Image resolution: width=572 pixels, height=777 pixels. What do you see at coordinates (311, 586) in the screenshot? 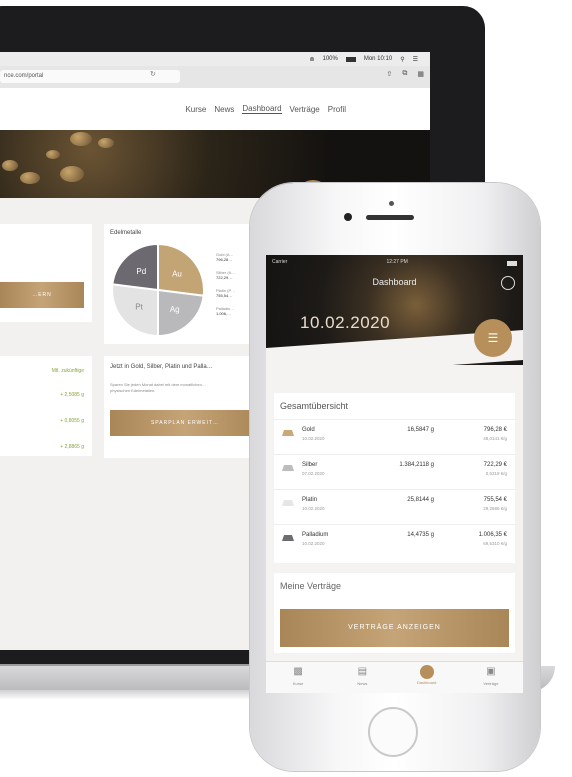
I see `contracts-title: Meine Verträge` at bounding box center [311, 586].